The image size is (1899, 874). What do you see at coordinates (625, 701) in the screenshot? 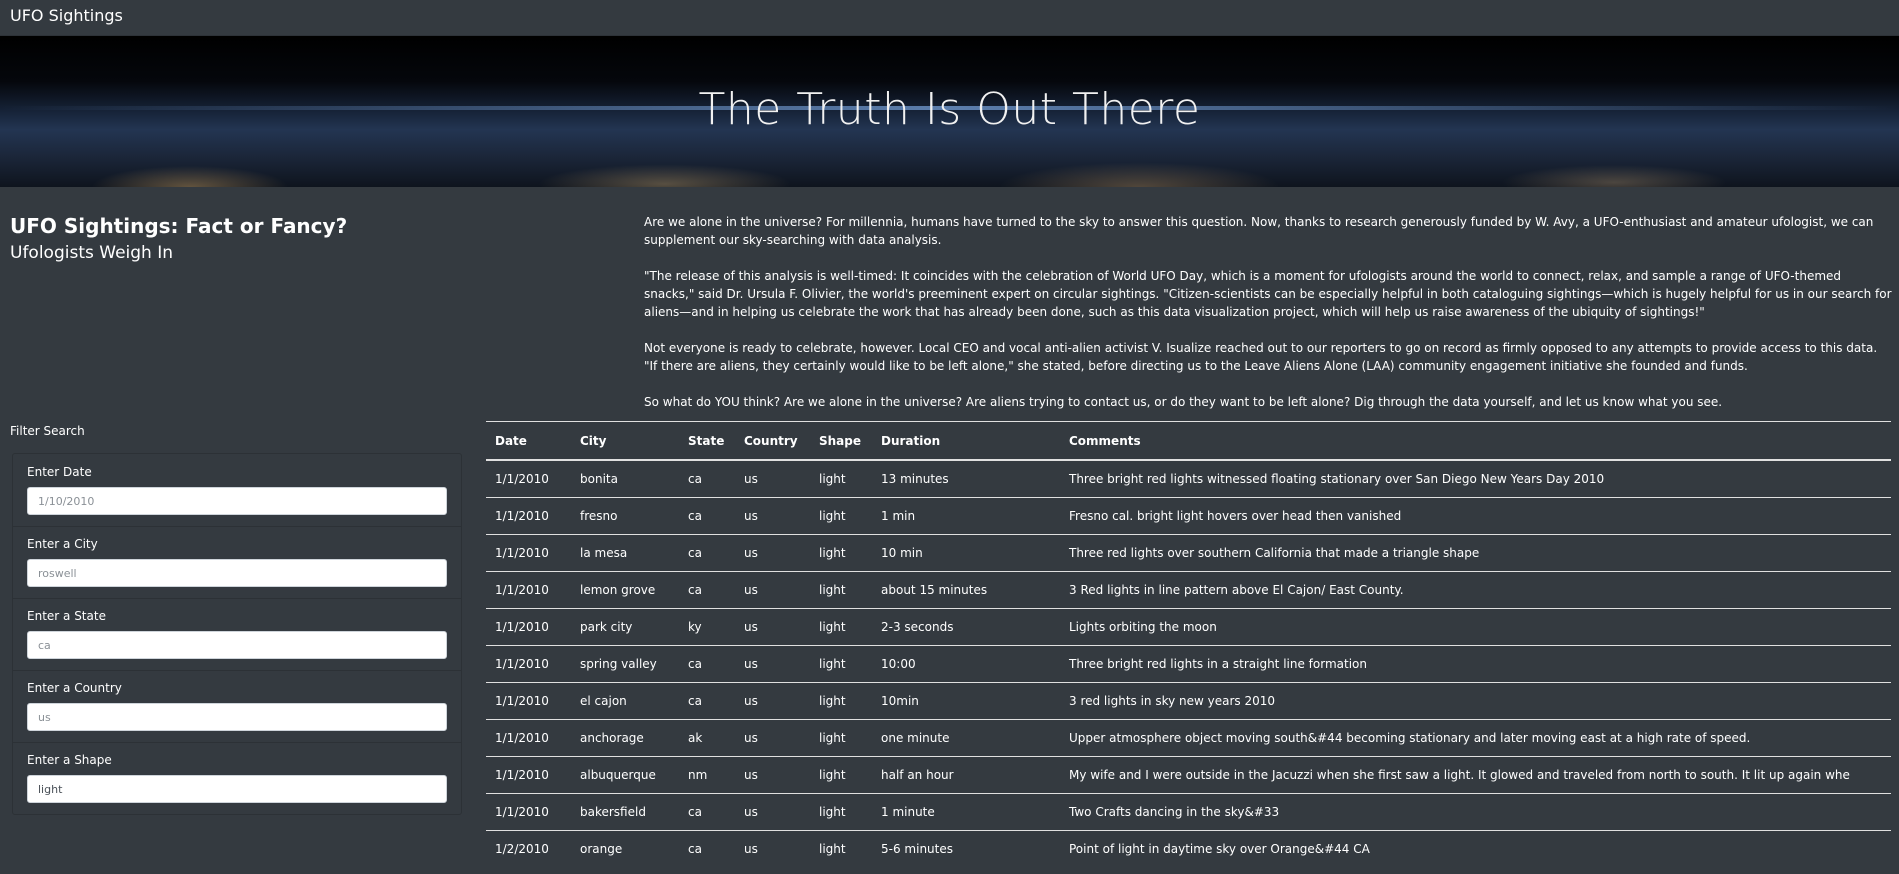
I see `cell-city: el cajon` at bounding box center [625, 701].